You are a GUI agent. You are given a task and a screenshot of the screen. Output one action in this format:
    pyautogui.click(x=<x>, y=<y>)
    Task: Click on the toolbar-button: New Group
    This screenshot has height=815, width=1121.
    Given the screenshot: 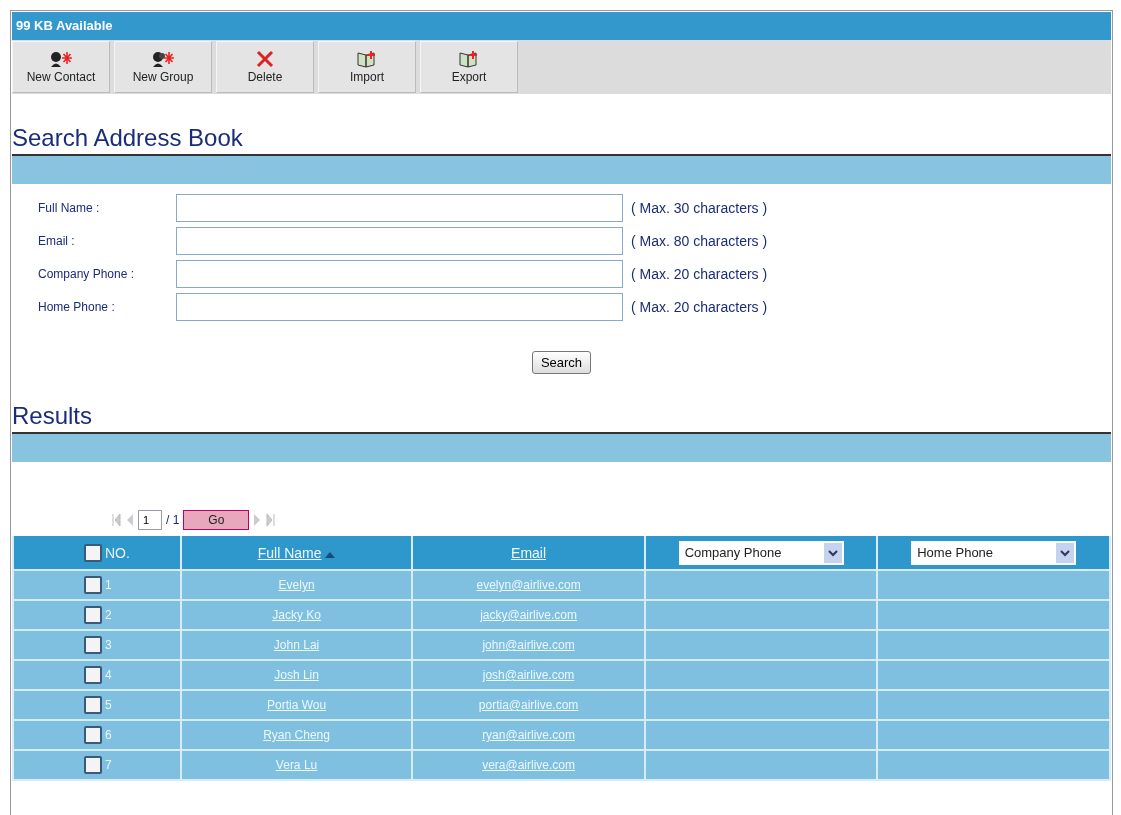 What is the action you would take?
    pyautogui.click(x=163, y=67)
    